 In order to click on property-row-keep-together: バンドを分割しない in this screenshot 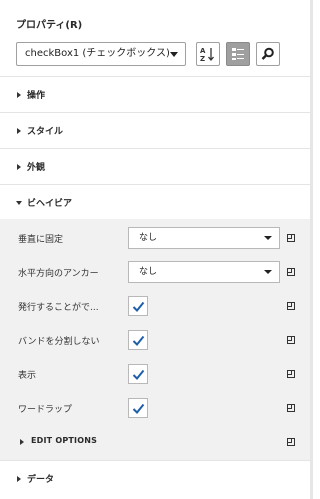, I will do `click(155, 340)`.